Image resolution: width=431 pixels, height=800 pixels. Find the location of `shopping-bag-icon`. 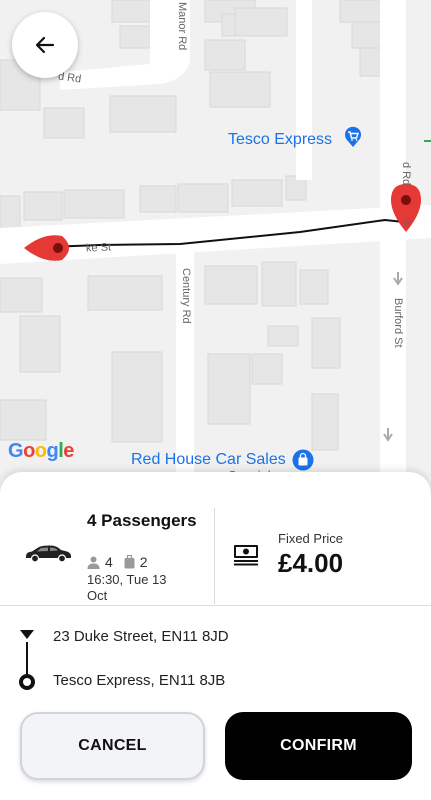

shopping-bag-icon is located at coordinates (303, 460).